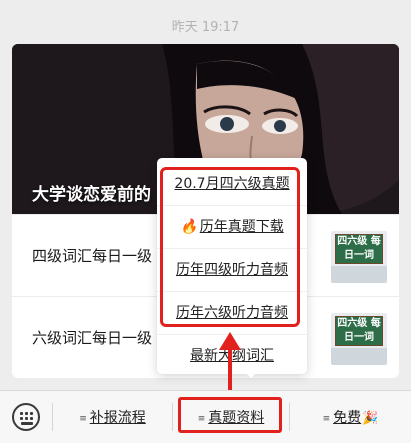 The height and width of the screenshot is (443, 411). What do you see at coordinates (232, 270) in the screenshot?
I see `submenu-item-cet4-listening: 历年四级听力音频` at bounding box center [232, 270].